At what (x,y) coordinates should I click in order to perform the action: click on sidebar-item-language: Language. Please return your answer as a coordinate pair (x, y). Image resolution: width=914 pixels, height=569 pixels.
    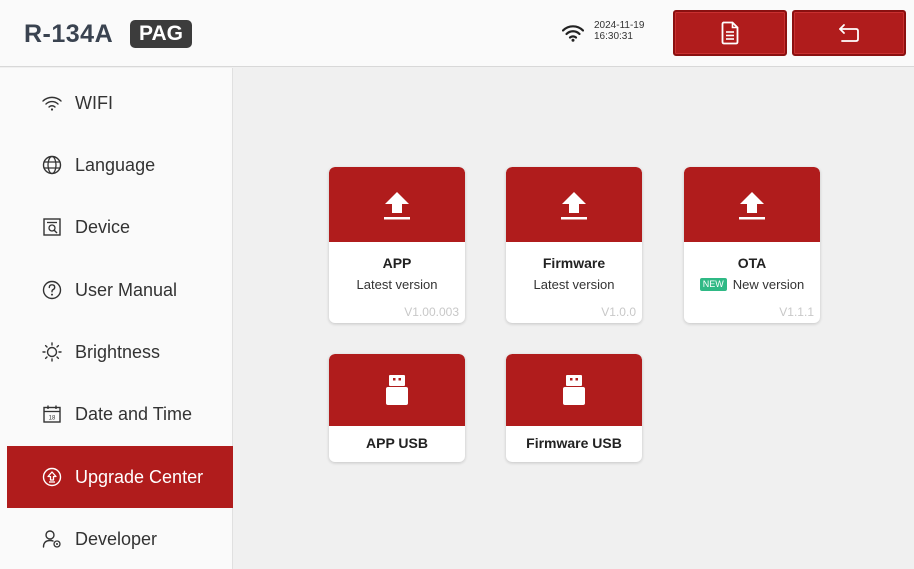
    Looking at the image, I should click on (120, 165).